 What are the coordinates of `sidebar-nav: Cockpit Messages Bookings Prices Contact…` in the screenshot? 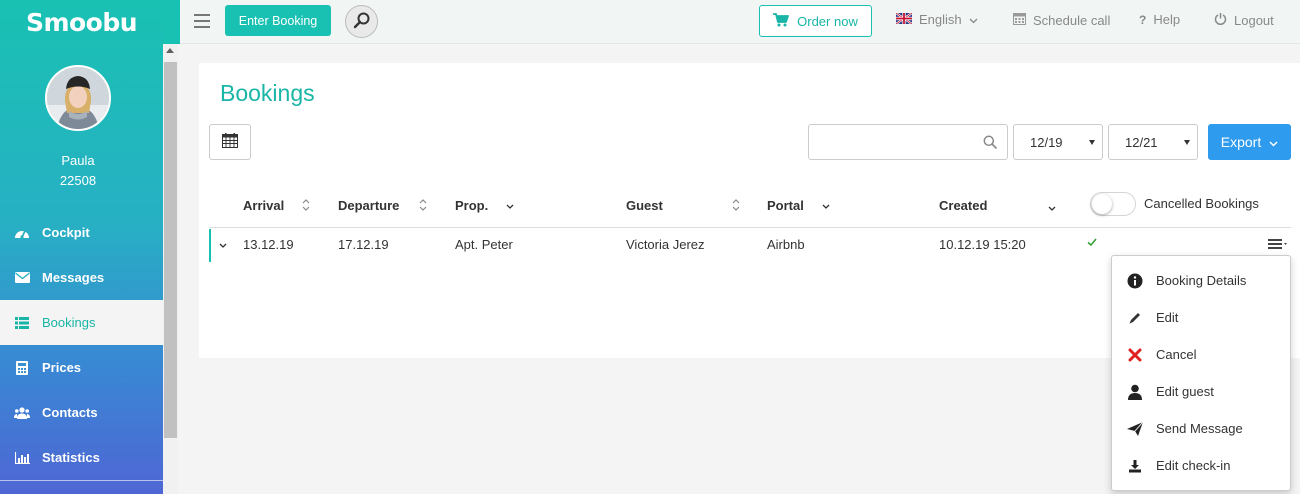 It's located at (81, 345).